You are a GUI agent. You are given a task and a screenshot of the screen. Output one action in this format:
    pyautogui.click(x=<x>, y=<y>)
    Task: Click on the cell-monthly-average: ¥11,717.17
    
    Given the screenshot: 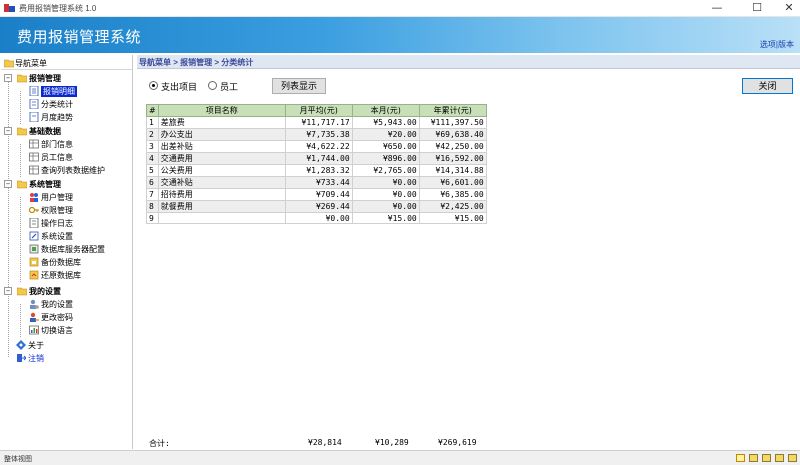 What is the action you would take?
    pyautogui.click(x=318, y=122)
    